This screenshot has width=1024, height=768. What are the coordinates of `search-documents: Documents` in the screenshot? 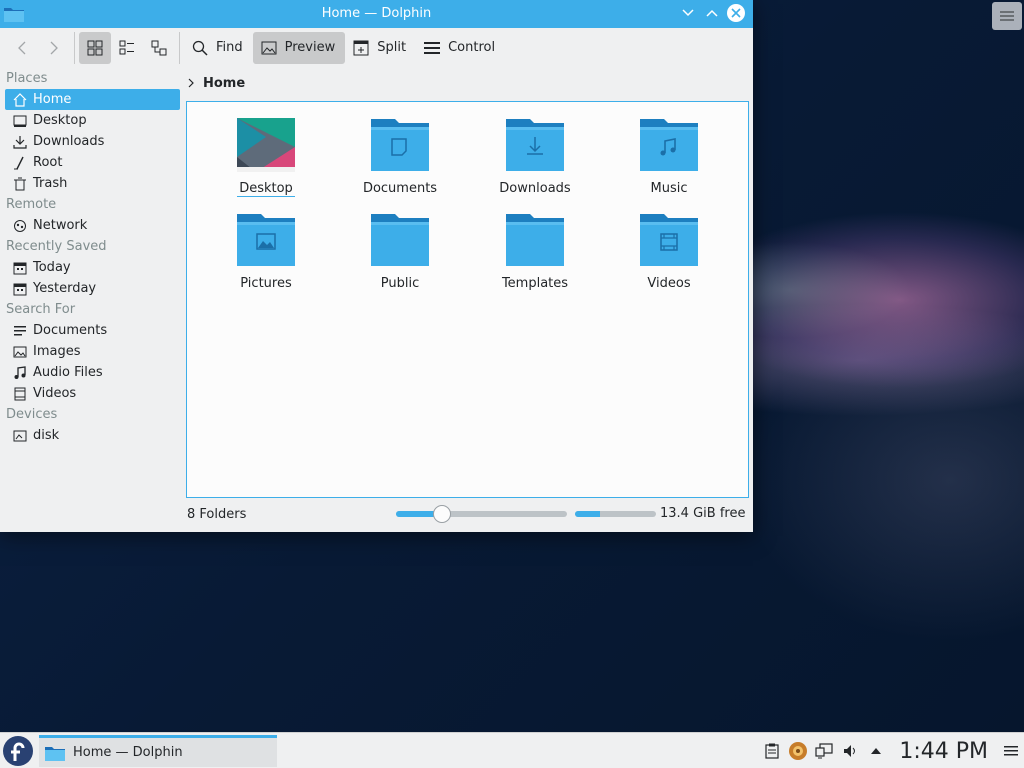 It's located at (92, 330).